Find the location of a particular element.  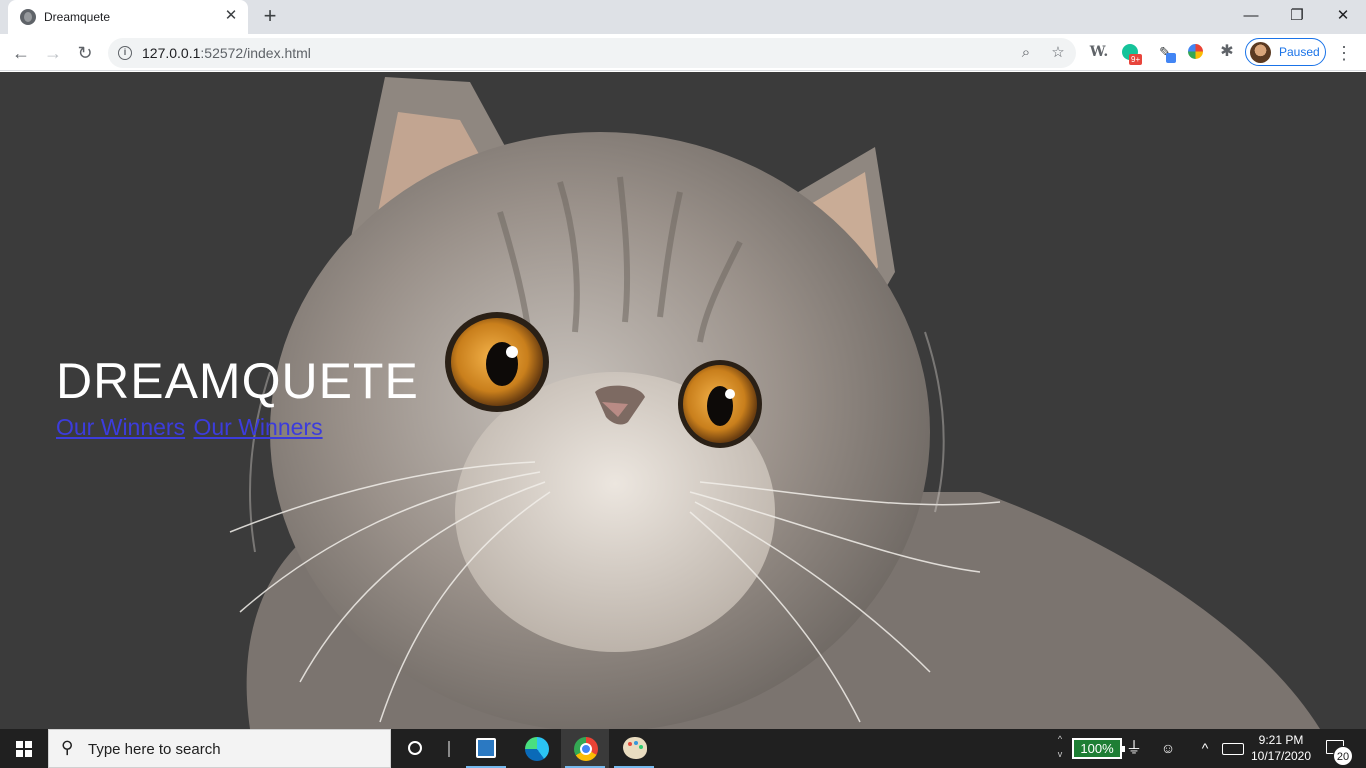

clock-date: 10/17/2020 is located at coordinates (1281, 756).